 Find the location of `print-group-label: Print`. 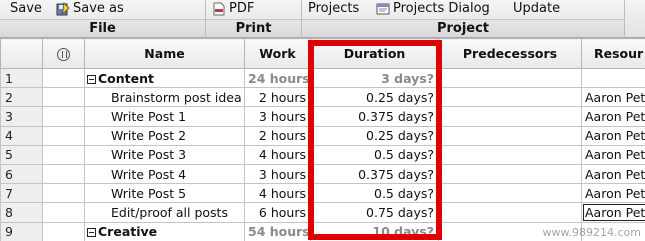

print-group-label: Print is located at coordinates (253, 28).